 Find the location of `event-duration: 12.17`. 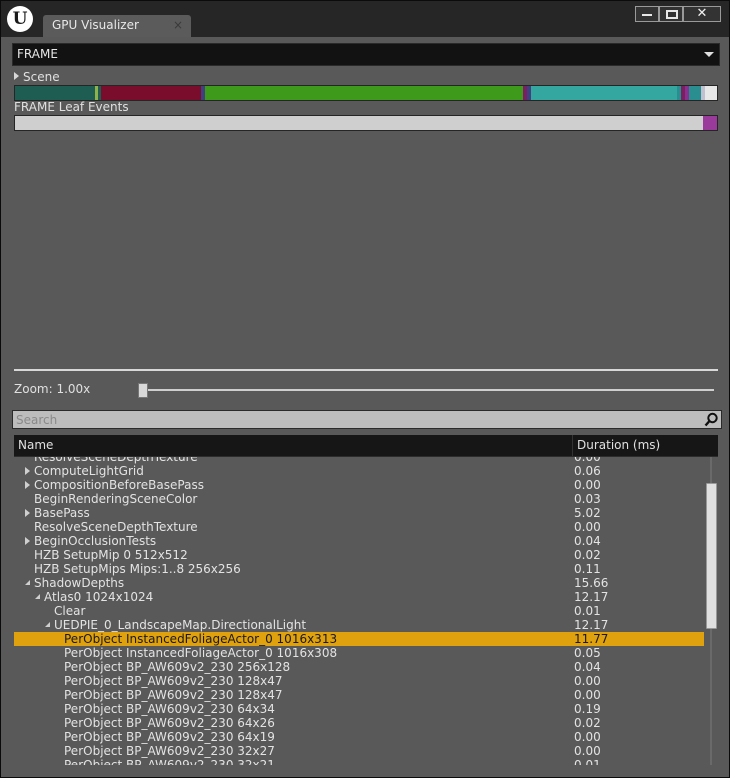

event-duration: 12.17 is located at coordinates (591, 597).